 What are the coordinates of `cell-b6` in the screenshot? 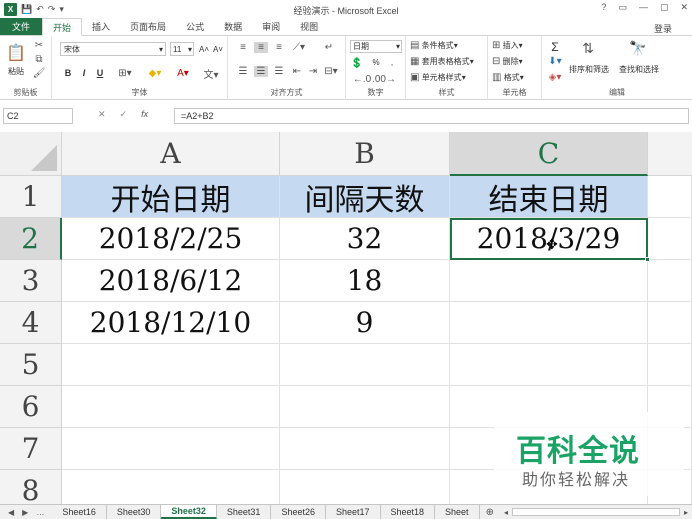 It's located at (365, 407).